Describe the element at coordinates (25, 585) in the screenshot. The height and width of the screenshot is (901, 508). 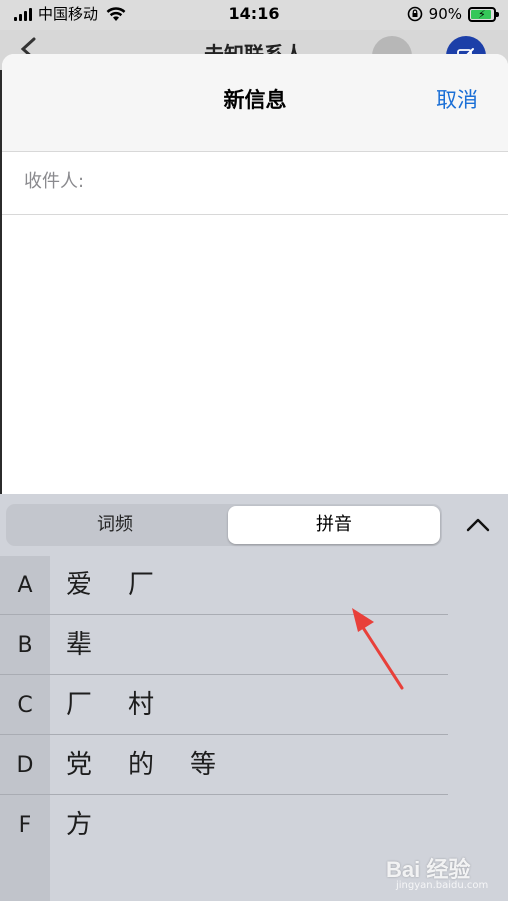
I see `index-letter: A` at that location.